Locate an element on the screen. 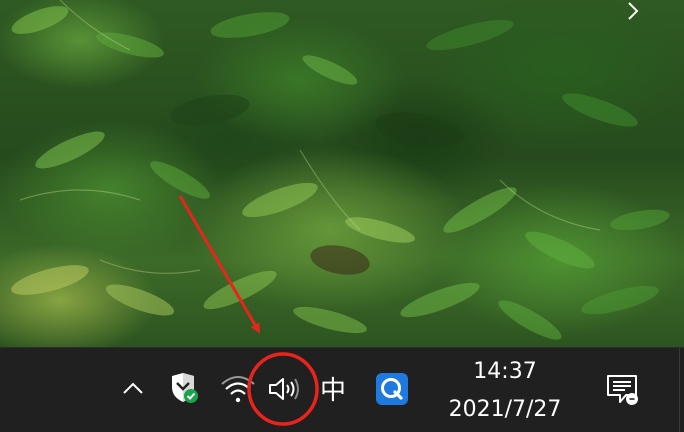  action-center-icon is located at coordinates (622, 390).